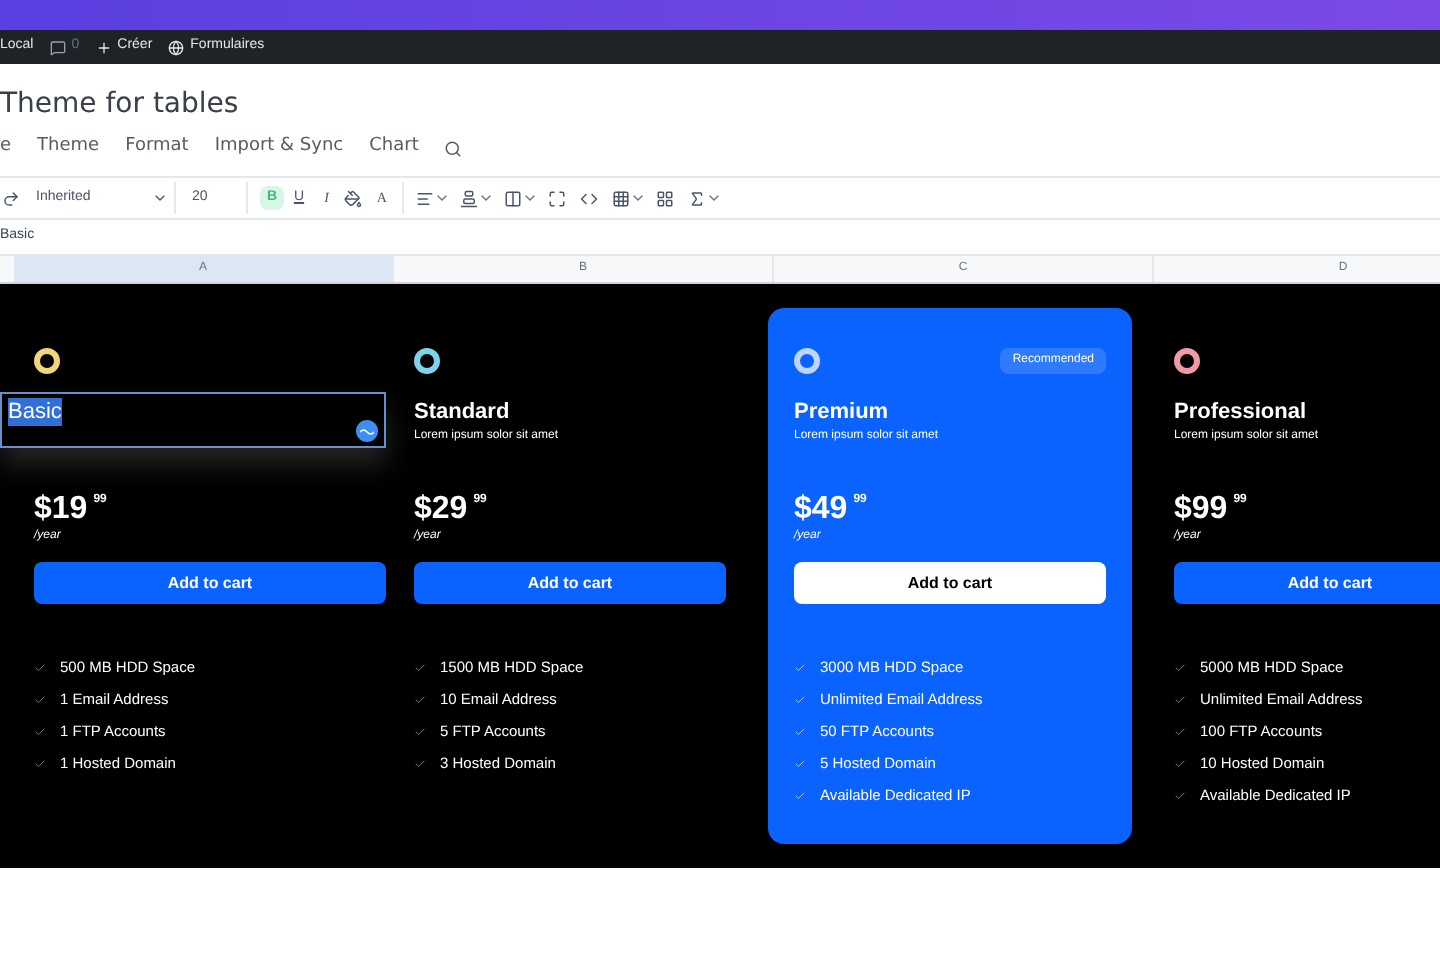 This screenshot has width=1440, height=960. What do you see at coordinates (1241, 413) in the screenshot?
I see `plan-title: Professional` at bounding box center [1241, 413].